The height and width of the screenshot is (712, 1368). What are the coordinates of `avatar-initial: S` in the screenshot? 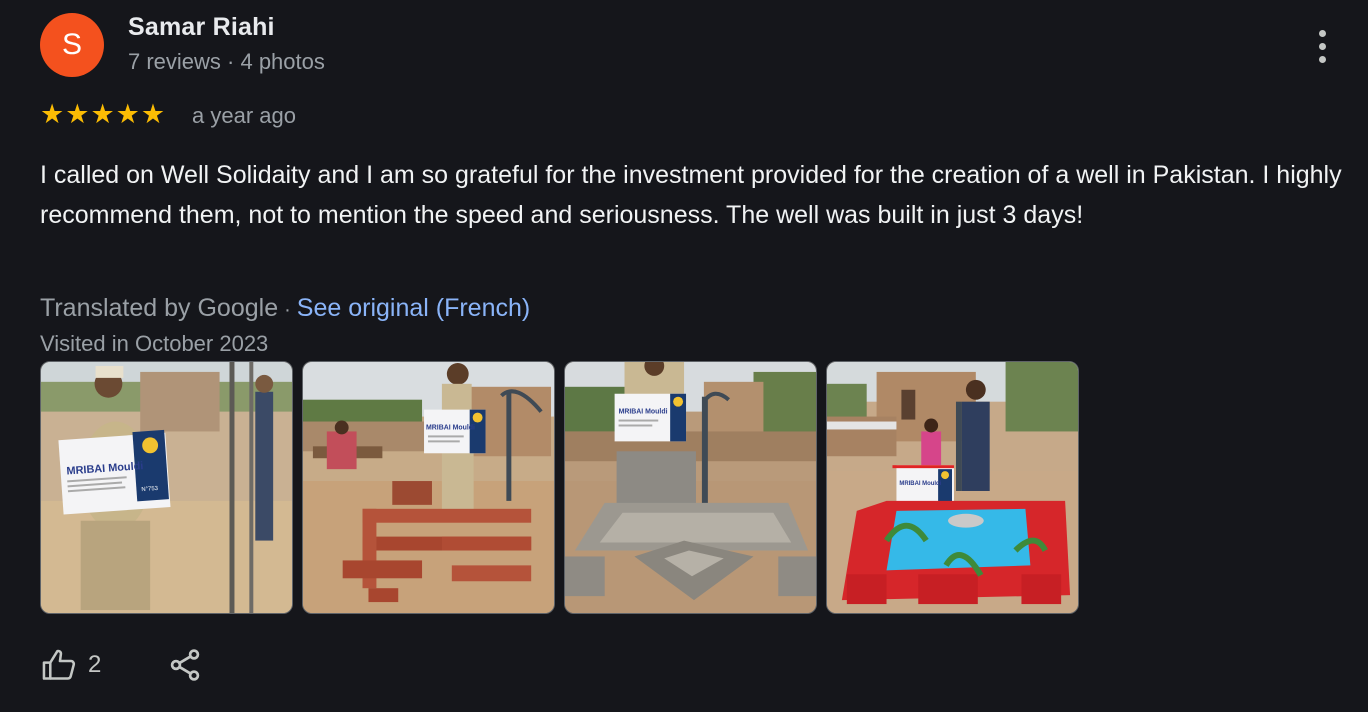 It's located at (71, 44).